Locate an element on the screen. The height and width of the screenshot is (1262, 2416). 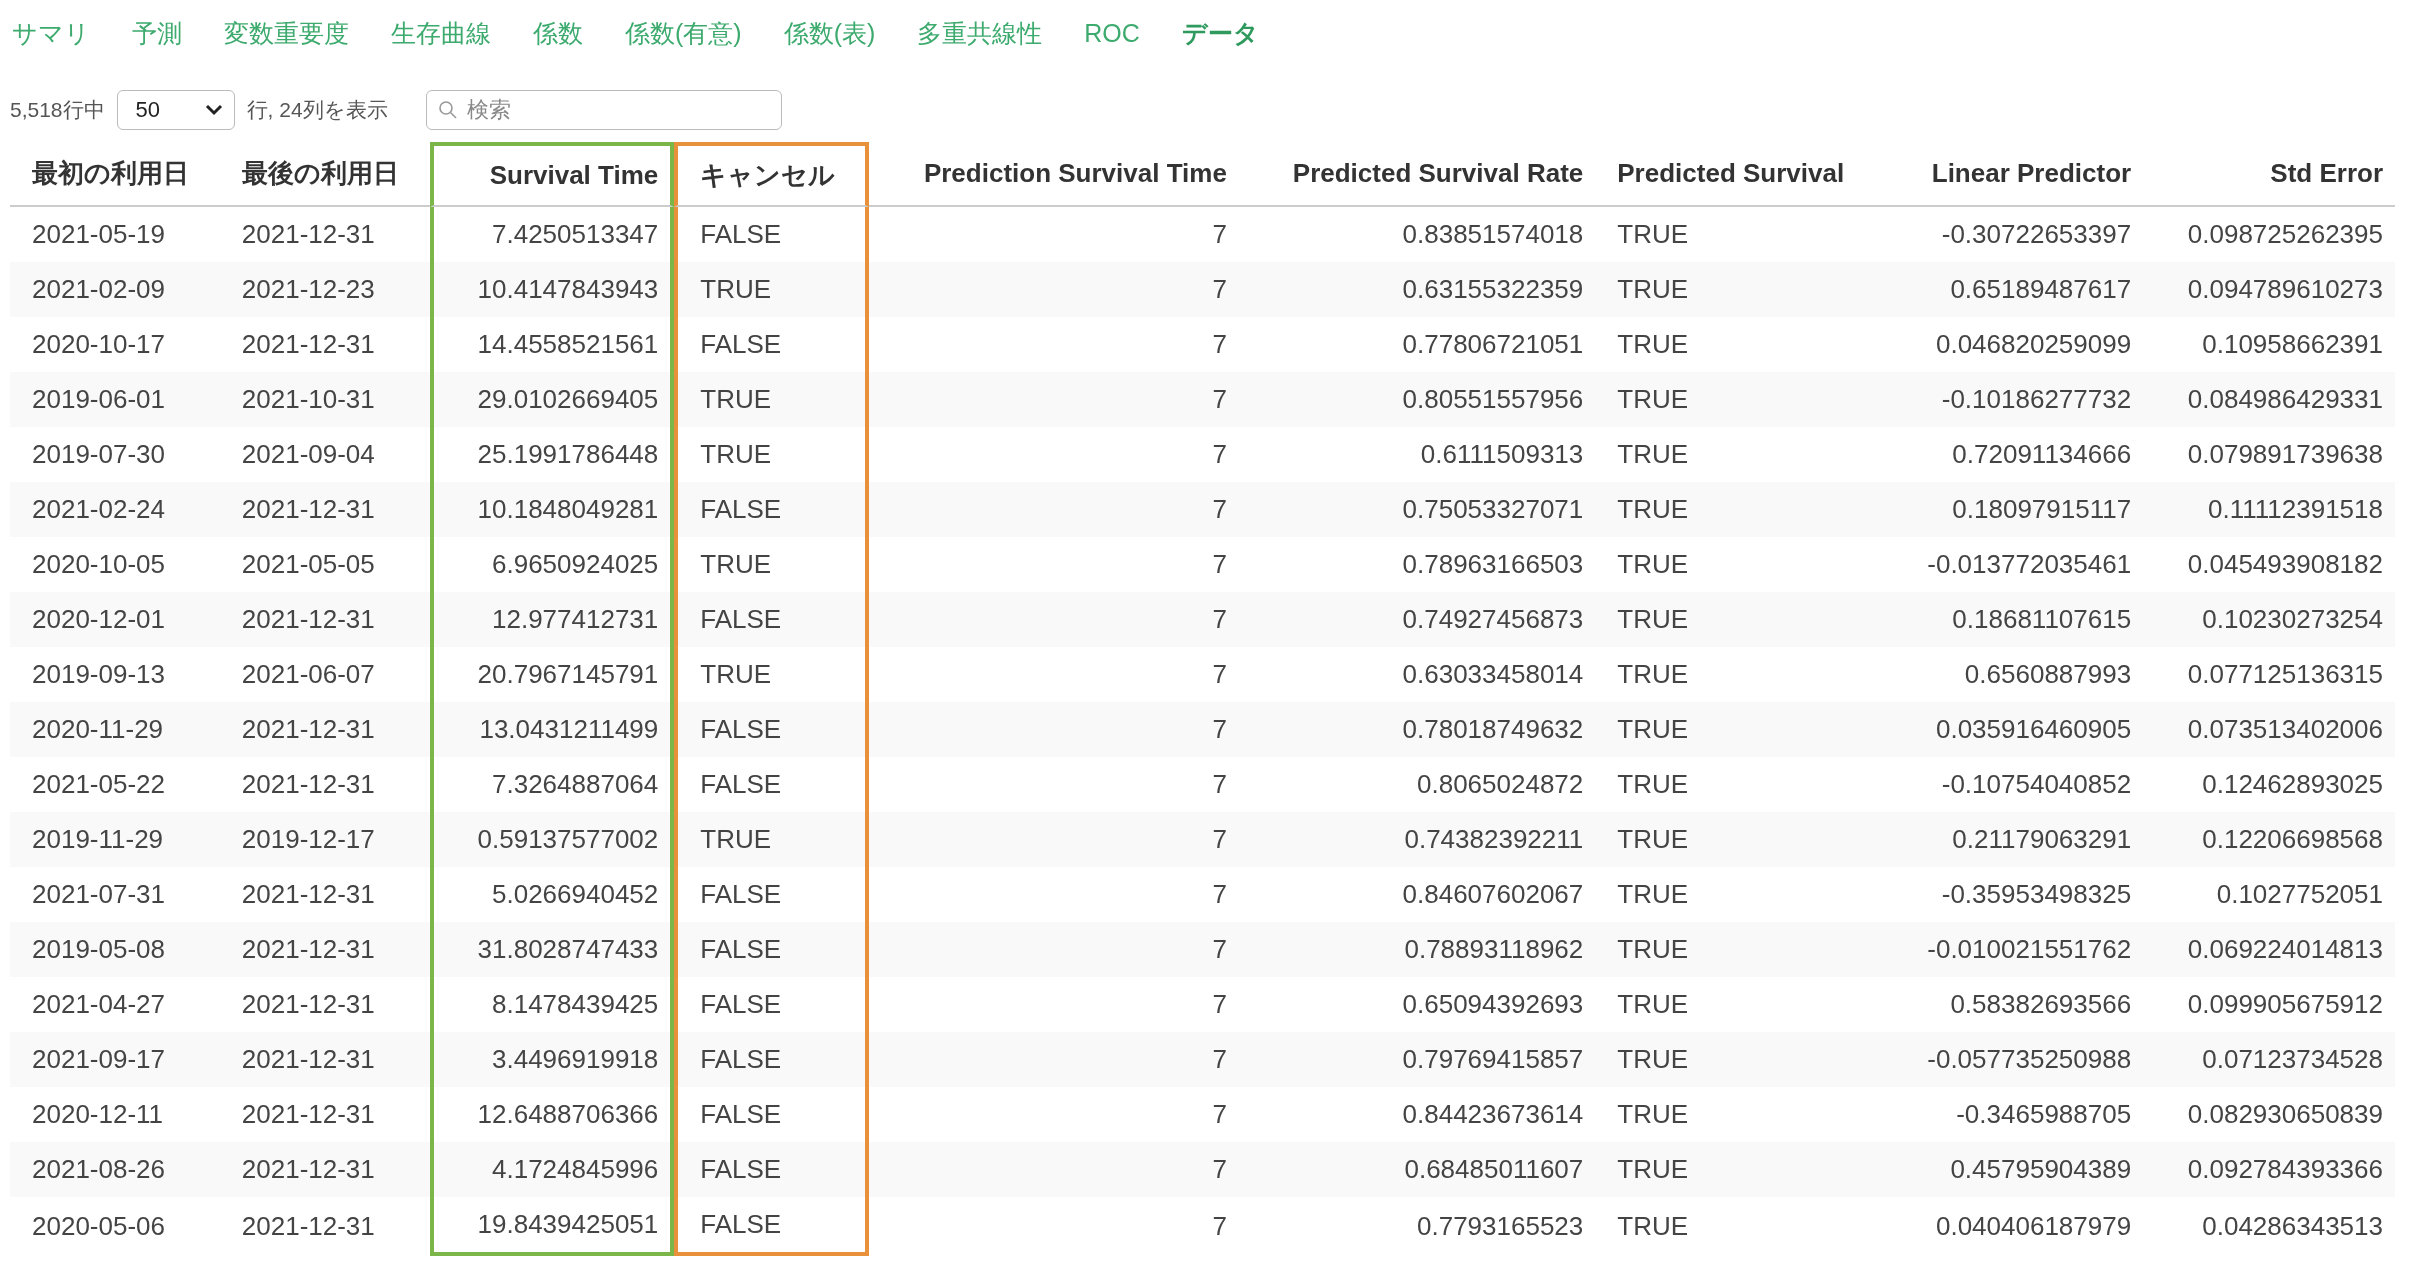
table-cell: 0.094789610273 is located at coordinates (2269, 289).